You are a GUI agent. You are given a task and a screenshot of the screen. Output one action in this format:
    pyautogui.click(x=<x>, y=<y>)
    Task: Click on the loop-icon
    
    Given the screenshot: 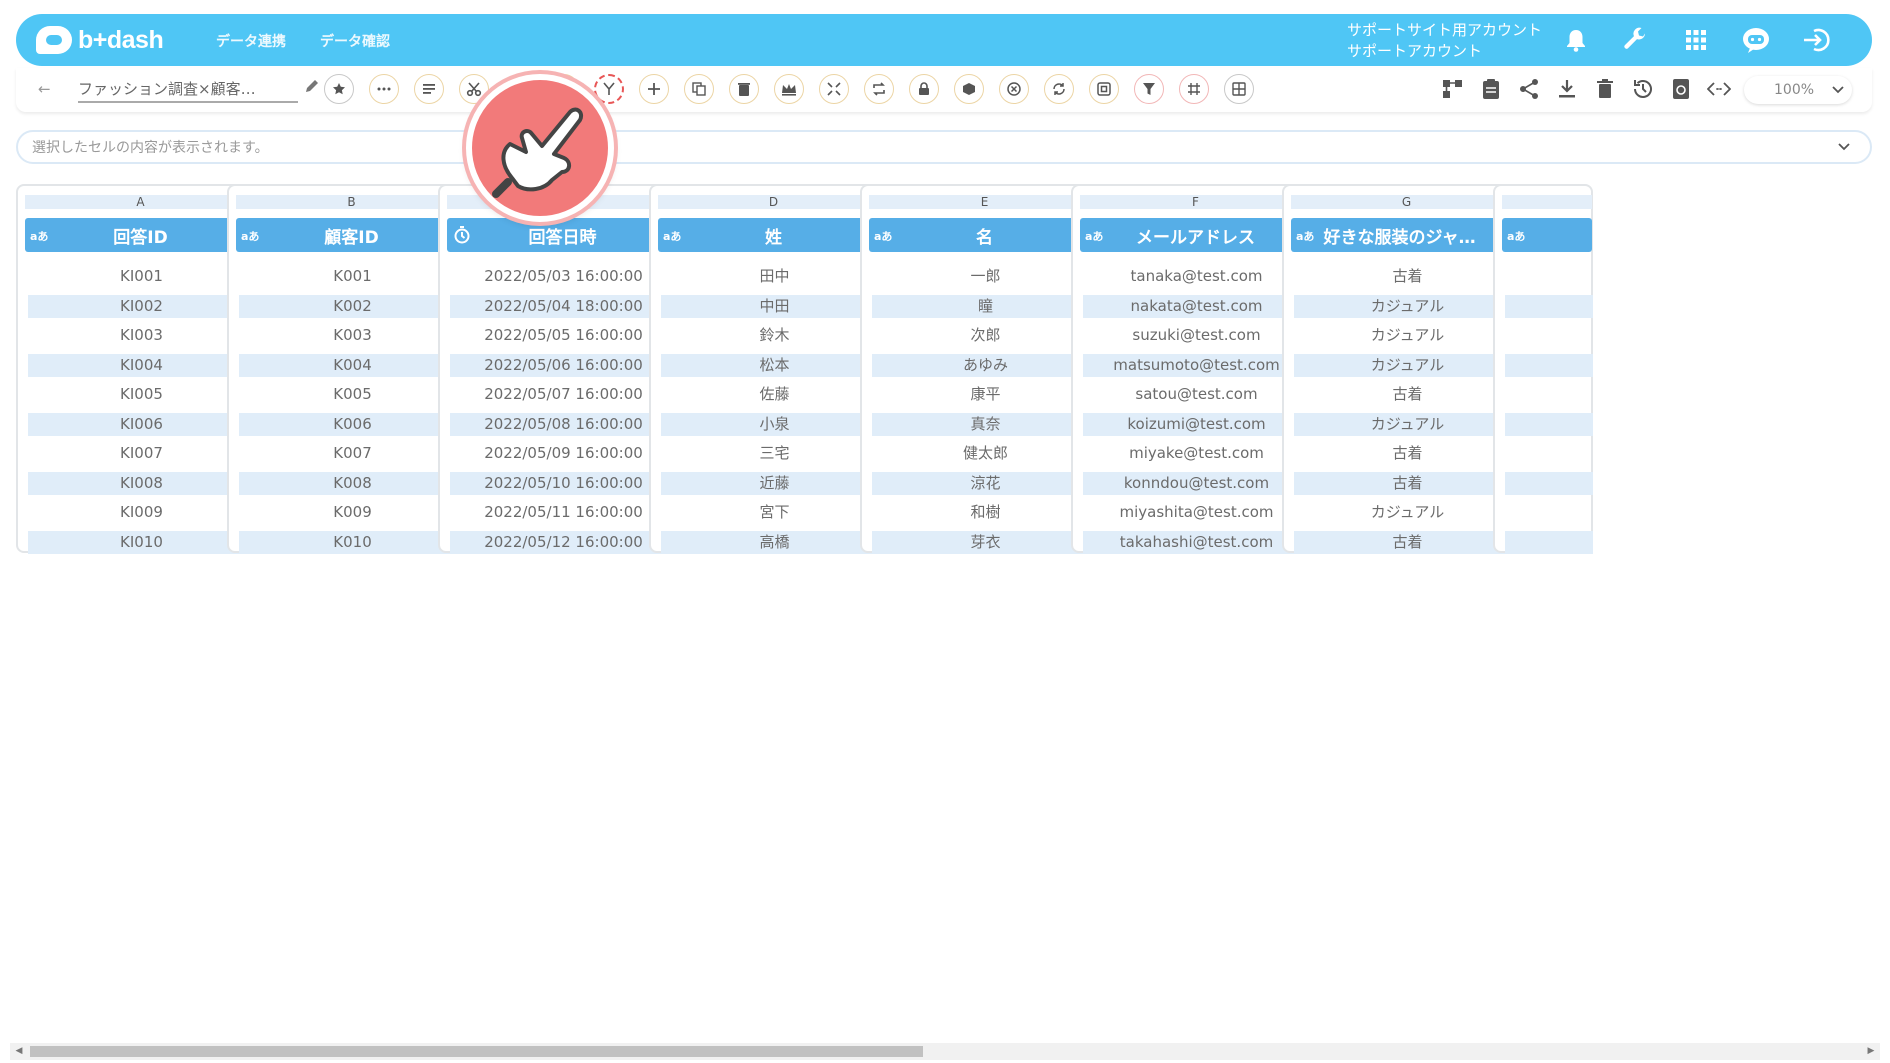 What is the action you would take?
    pyautogui.click(x=879, y=89)
    